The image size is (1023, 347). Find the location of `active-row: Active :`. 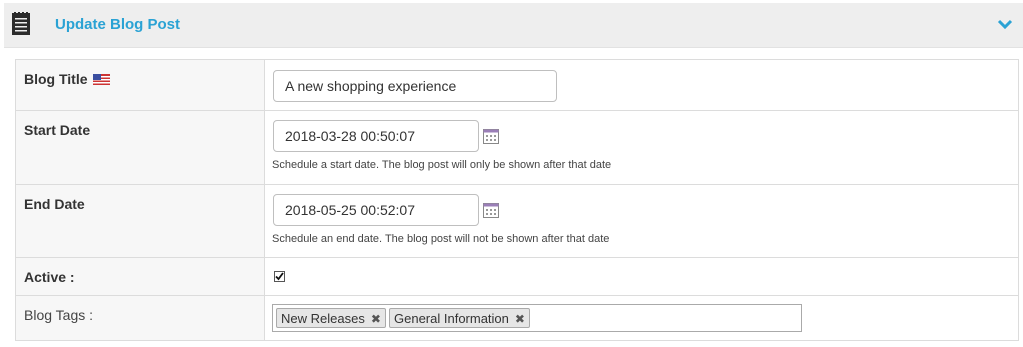

active-row: Active : is located at coordinates (517, 277).